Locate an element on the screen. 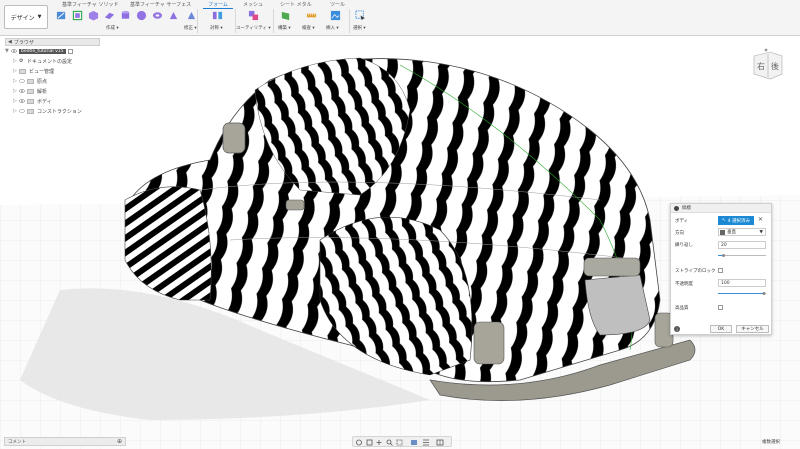 The image size is (800, 449). viewcube-right-label: 右 is located at coordinates (761, 66).